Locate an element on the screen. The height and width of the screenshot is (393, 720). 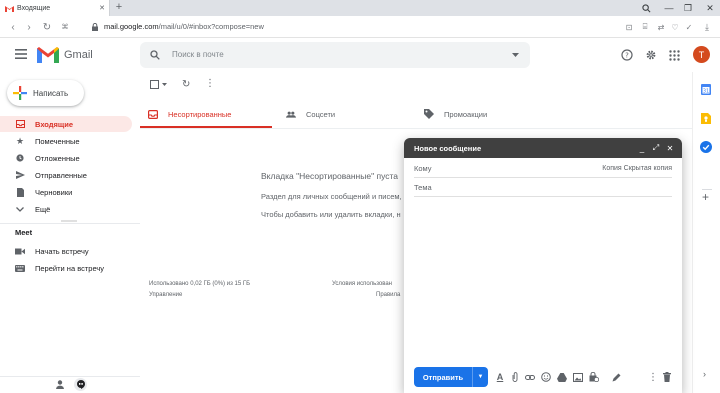
tab-social: Соцсети is located at coordinates (343, 114).